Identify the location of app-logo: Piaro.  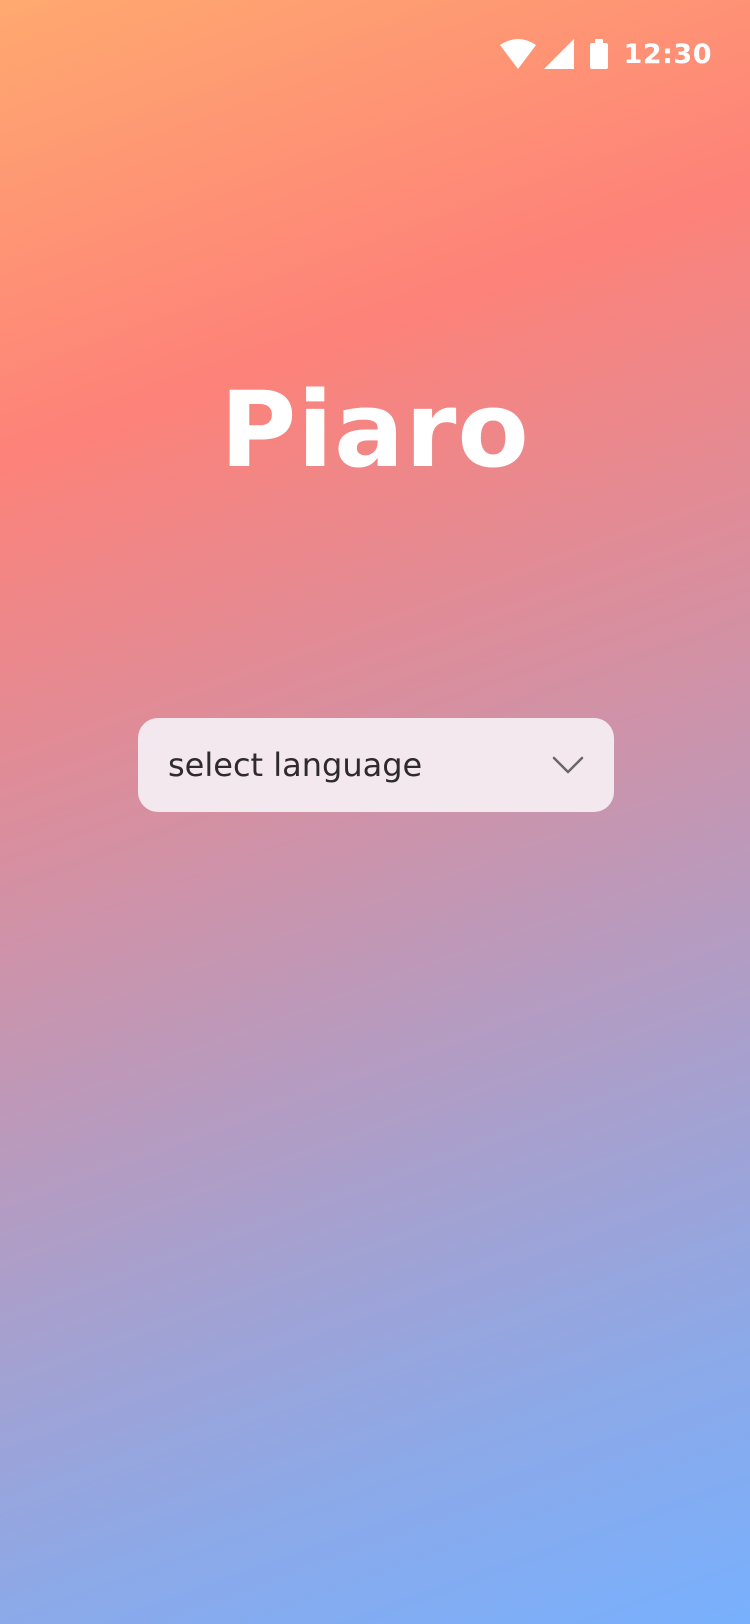
(375, 430).